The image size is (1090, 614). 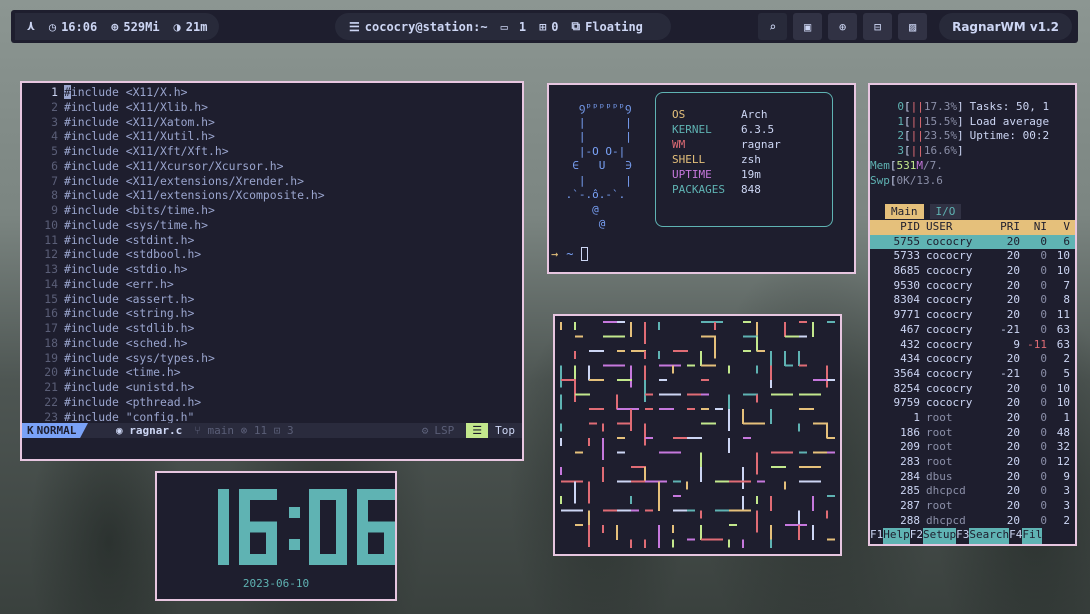 What do you see at coordinates (272, 136) in the screenshot?
I see `code-line: 4 #include <X11/Xutil.h>` at bounding box center [272, 136].